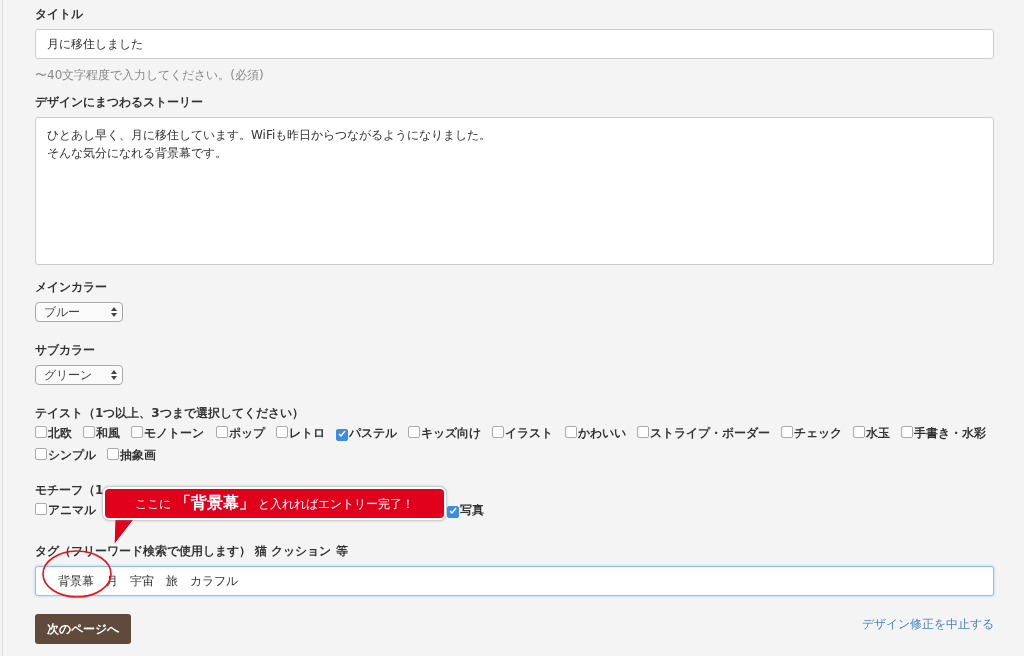 This screenshot has height=656, width=1024. I want to click on field-label: デザインにまつわるストーリー, so click(119, 102).